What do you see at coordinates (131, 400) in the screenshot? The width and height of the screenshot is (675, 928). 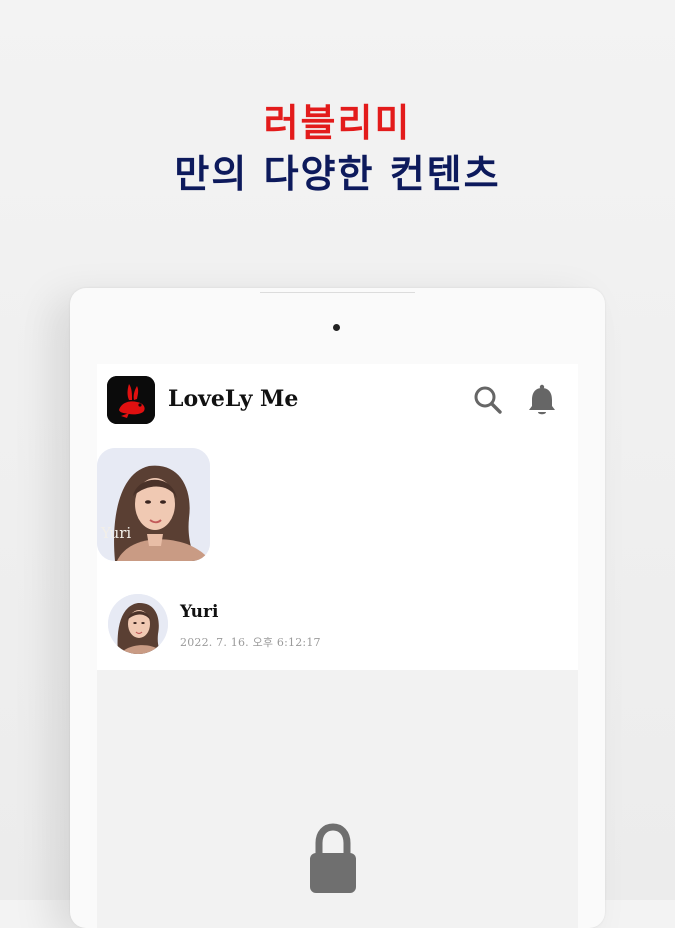 I see `rabbit-logo-icon` at bounding box center [131, 400].